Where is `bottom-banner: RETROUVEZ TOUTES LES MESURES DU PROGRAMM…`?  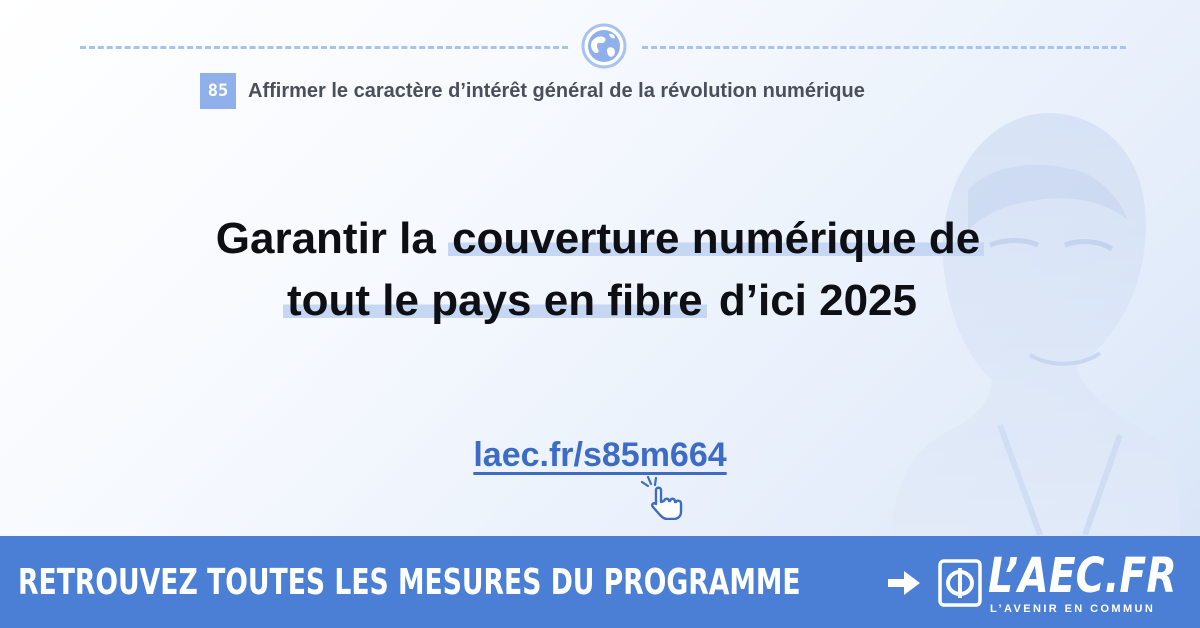 bottom-banner: RETROUVEZ TOUTES LES MESURES DU PROGRAMM… is located at coordinates (600, 582).